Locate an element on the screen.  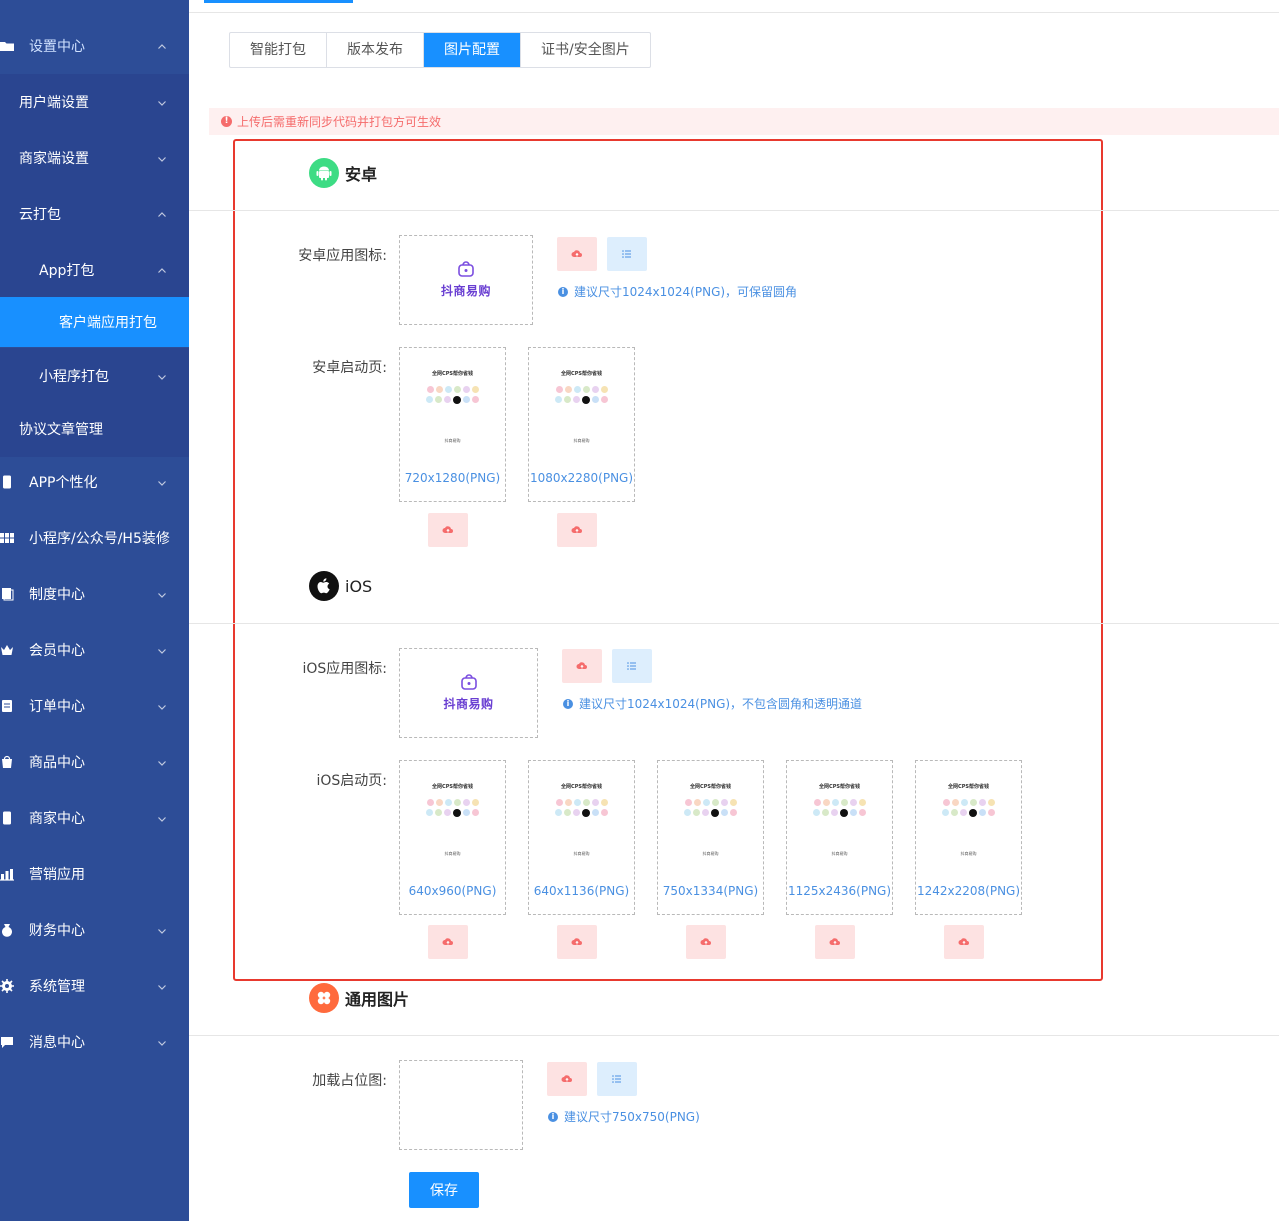
save-button: 保存 is located at coordinates (444, 1190).